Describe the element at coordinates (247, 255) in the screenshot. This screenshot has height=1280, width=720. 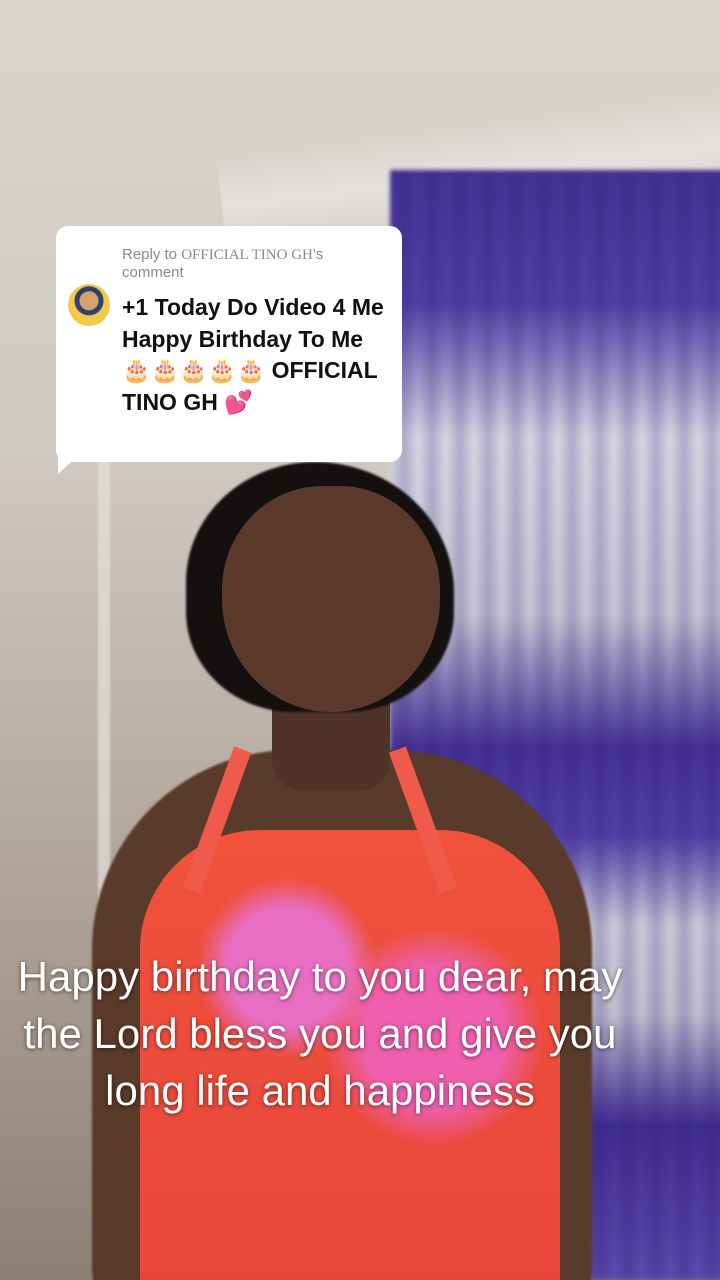
I see `reply-username: OFFICIAL TINO GH` at that location.